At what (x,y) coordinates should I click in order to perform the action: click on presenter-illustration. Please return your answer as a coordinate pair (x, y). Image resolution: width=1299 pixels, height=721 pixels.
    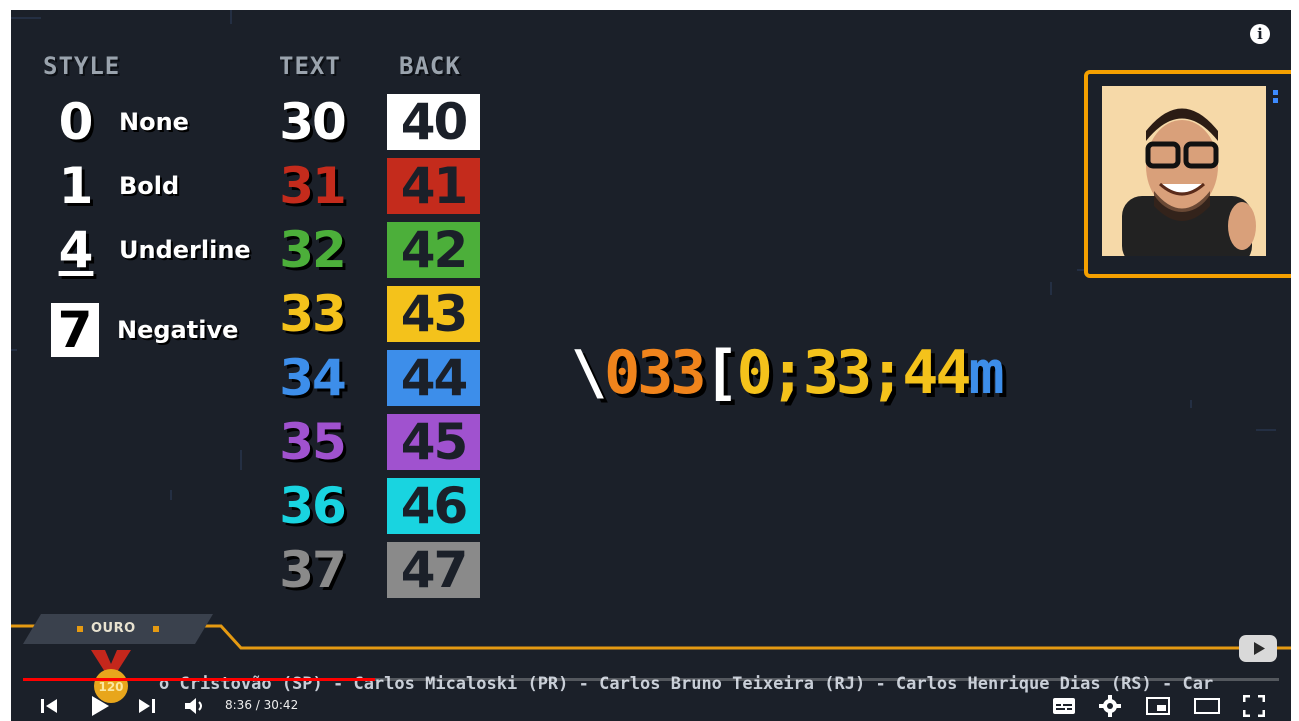
    Looking at the image, I should click on (1184, 171).